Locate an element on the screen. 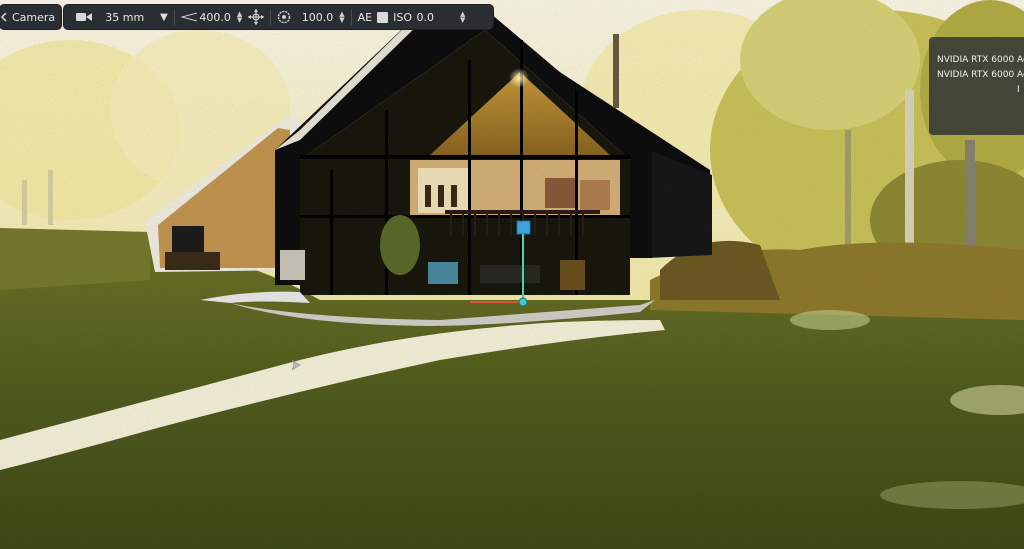 The height and width of the screenshot is (549, 1024). ae-checkbox is located at coordinates (383, 17).